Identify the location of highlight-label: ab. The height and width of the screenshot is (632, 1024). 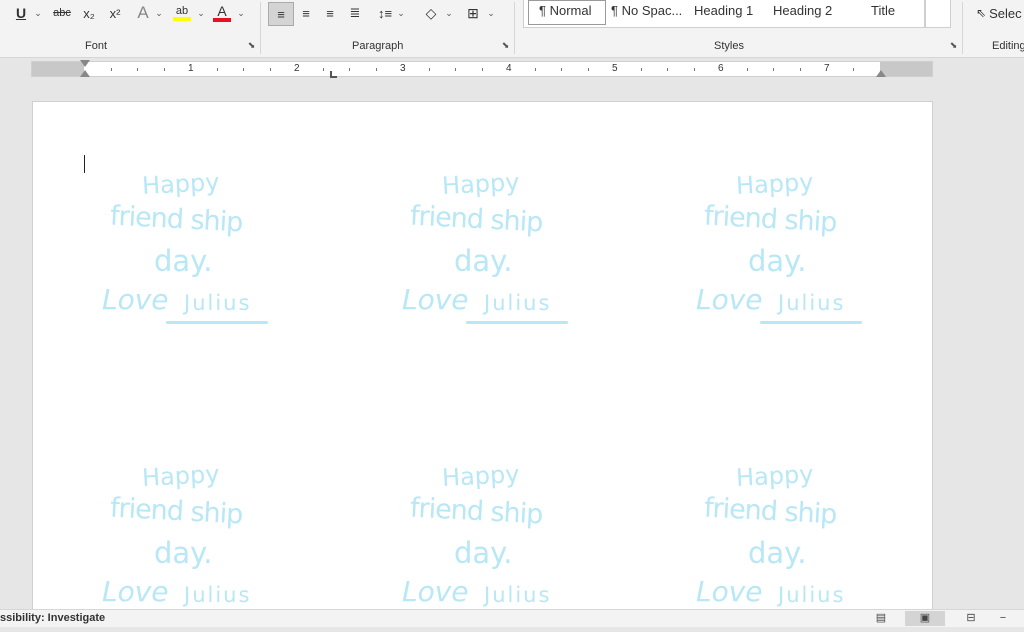
(182, 11).